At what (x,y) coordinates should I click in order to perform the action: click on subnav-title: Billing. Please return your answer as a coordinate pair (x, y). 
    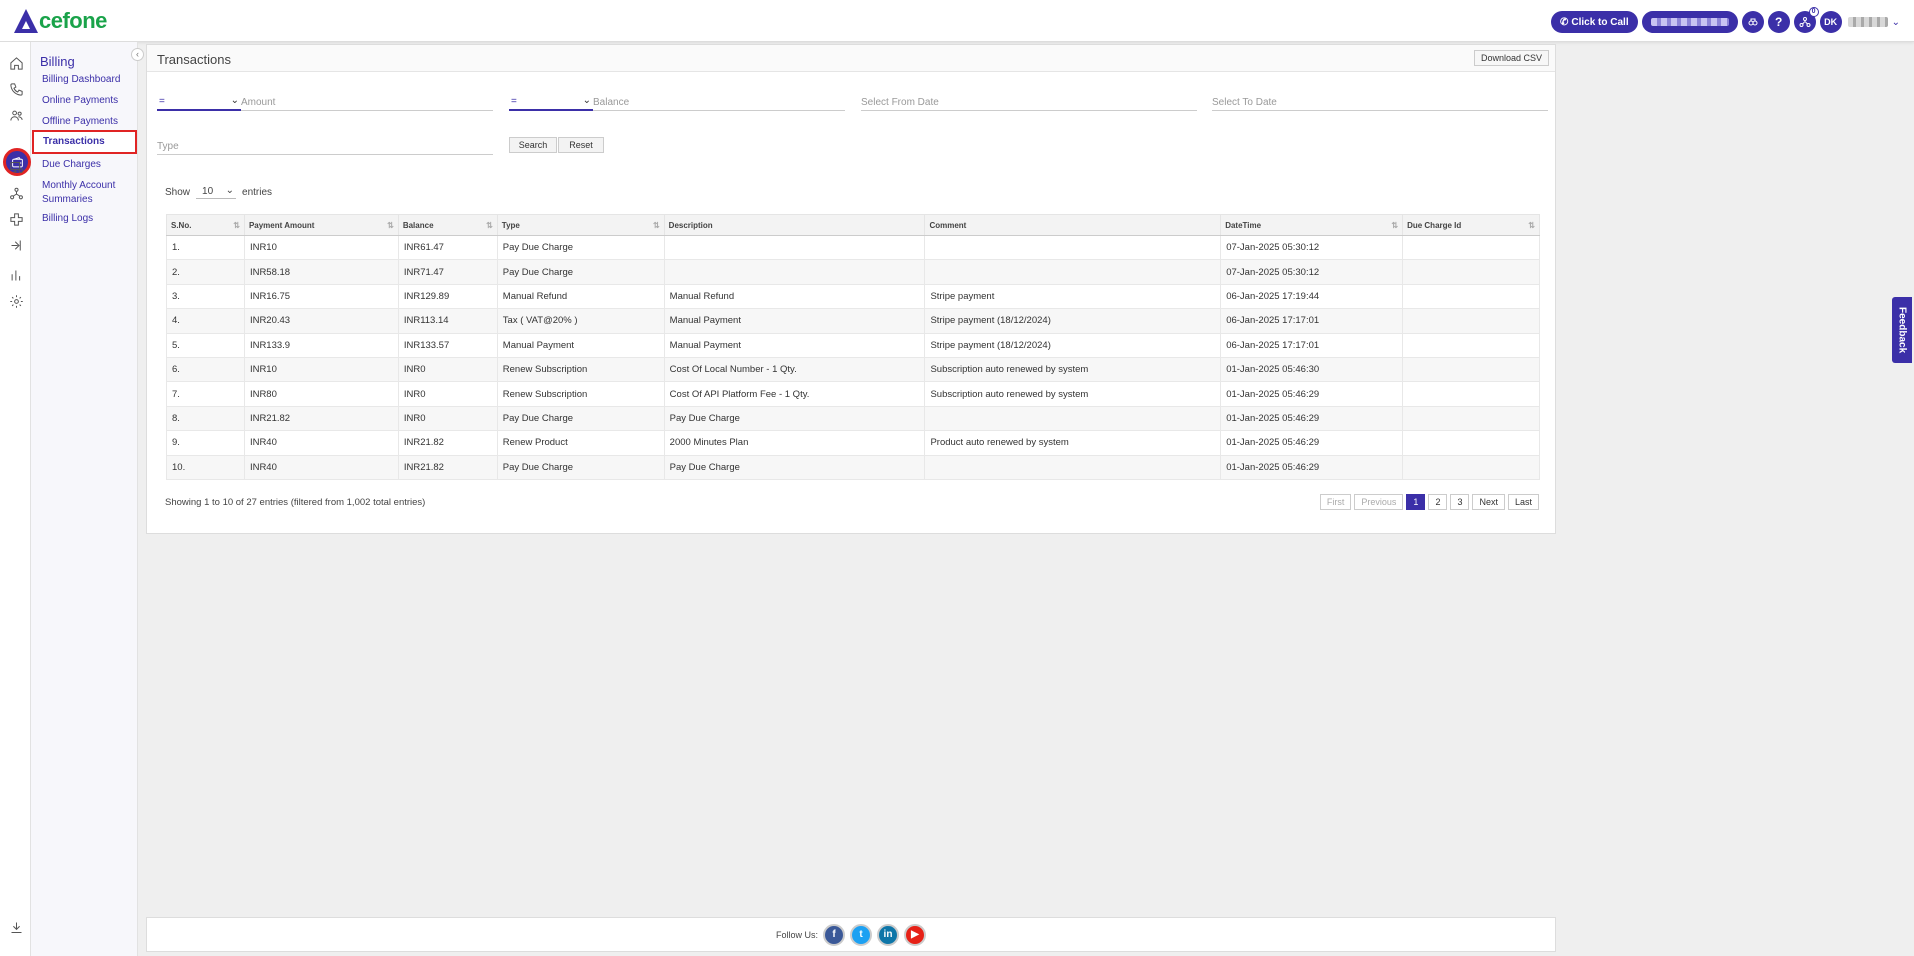
    Looking at the image, I should click on (57, 61).